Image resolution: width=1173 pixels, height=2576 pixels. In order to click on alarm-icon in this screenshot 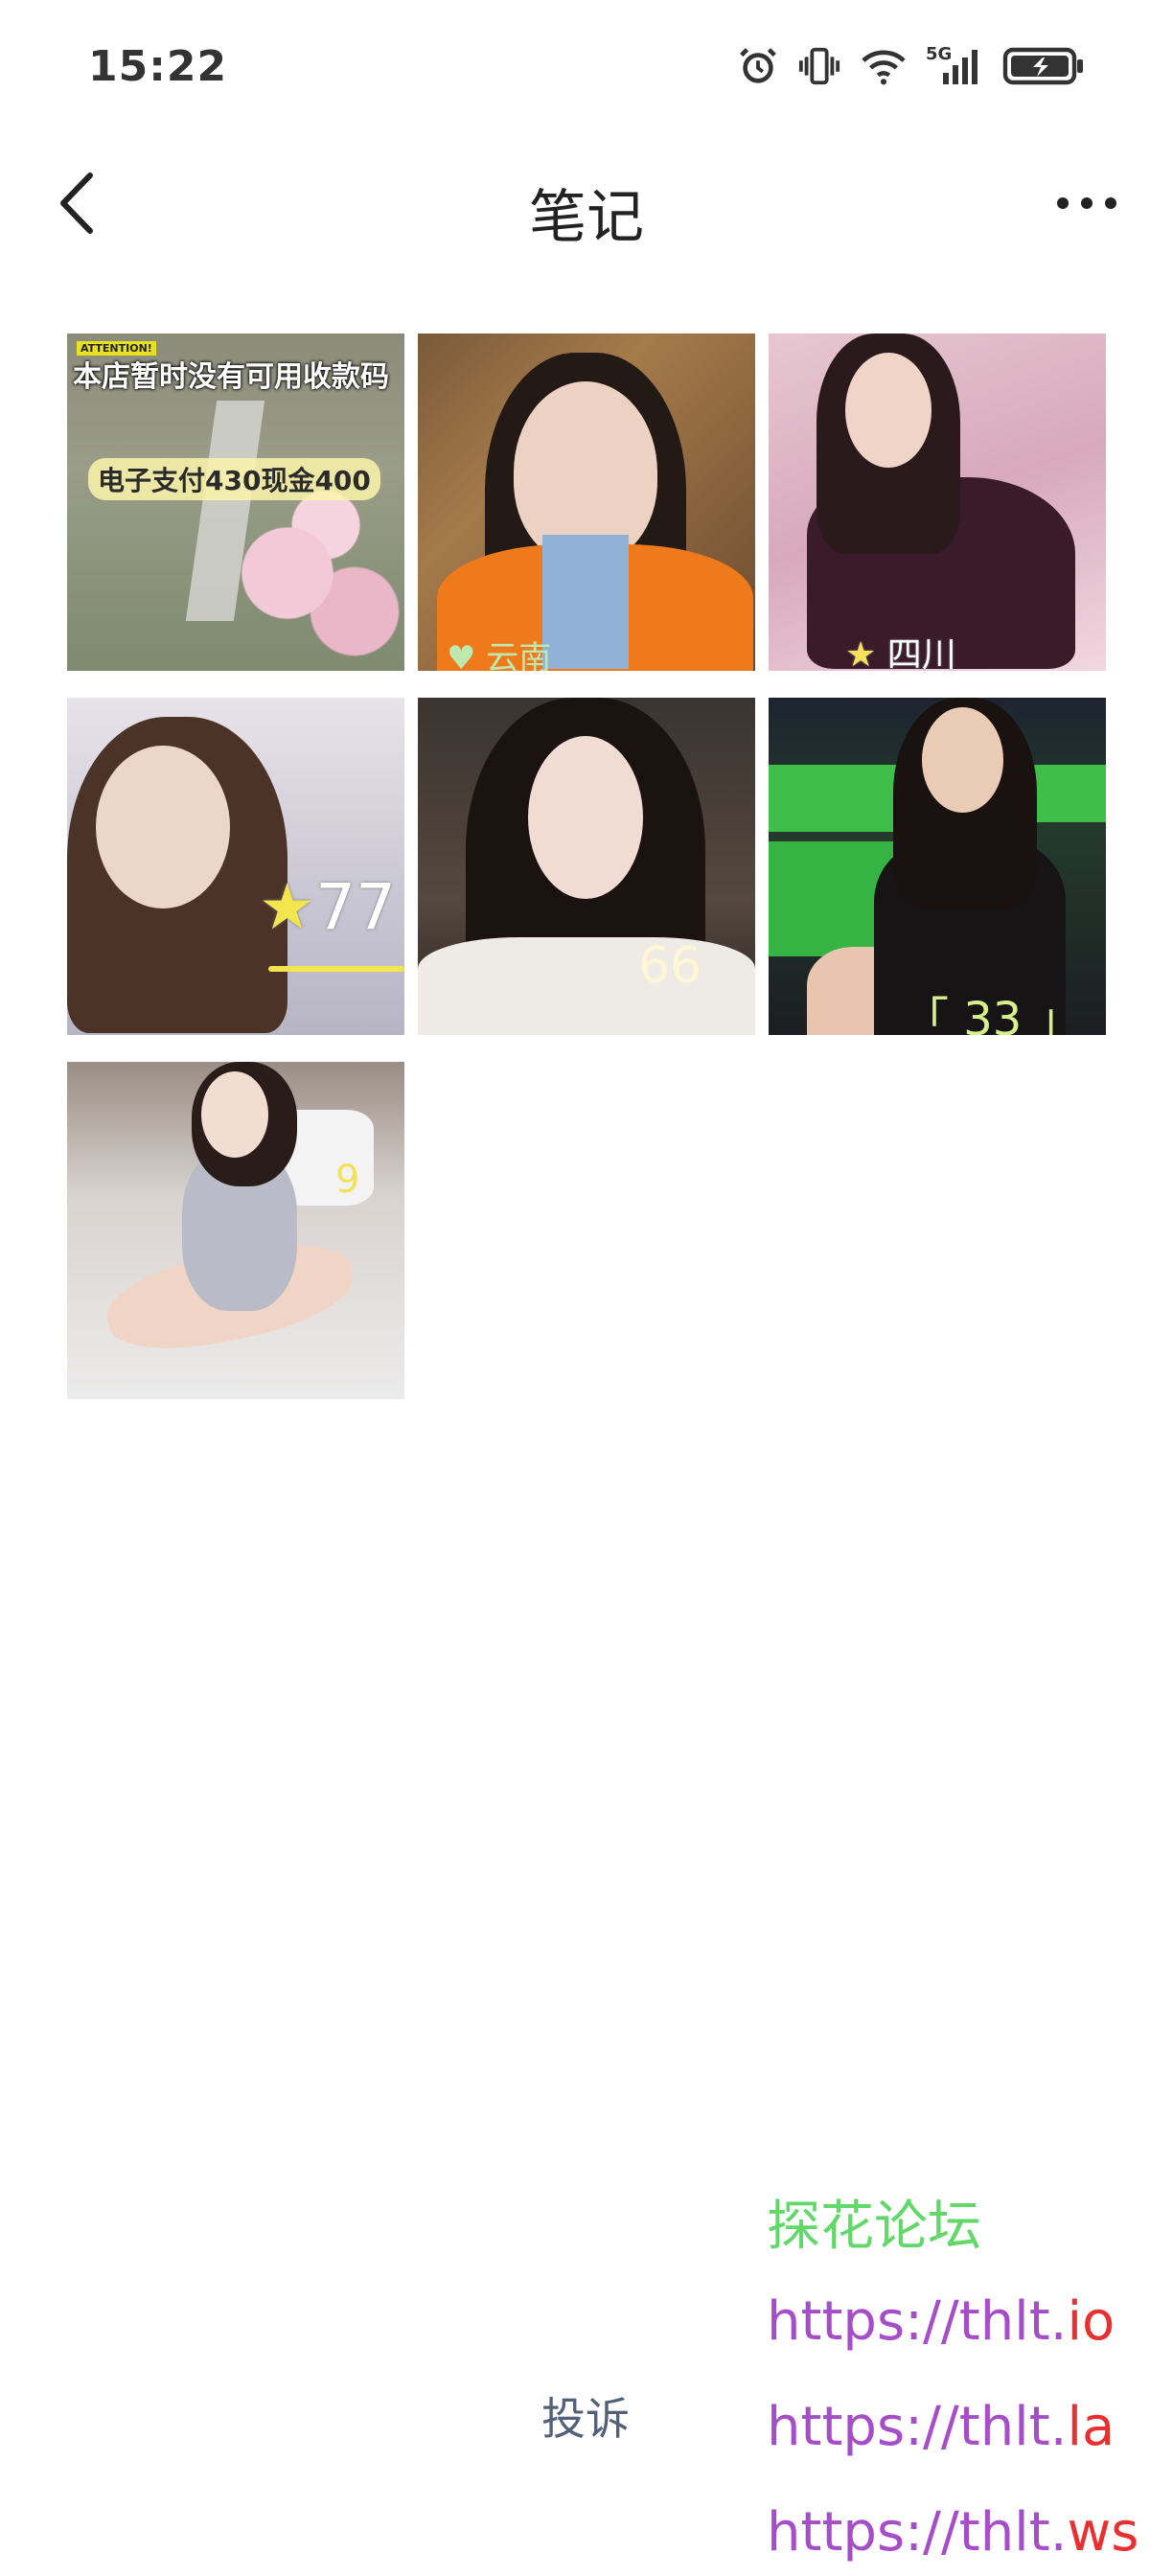, I will do `click(758, 66)`.